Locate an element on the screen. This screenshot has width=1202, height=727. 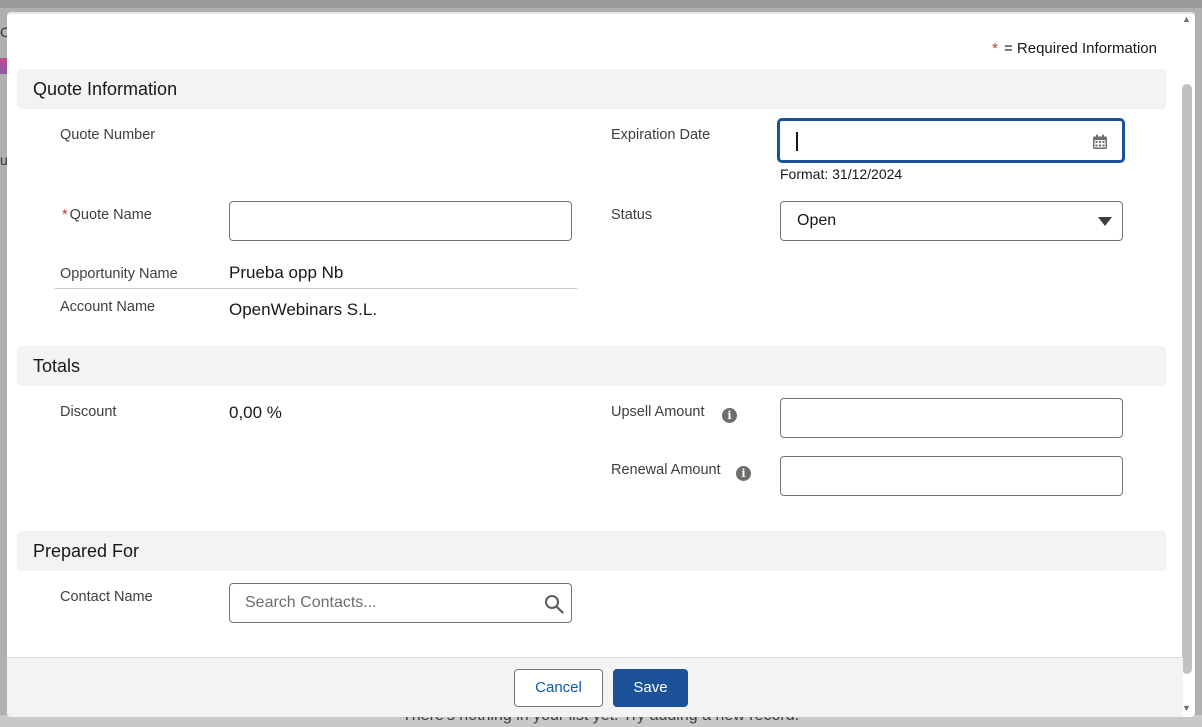
discount-label: Discount is located at coordinates (88, 412).